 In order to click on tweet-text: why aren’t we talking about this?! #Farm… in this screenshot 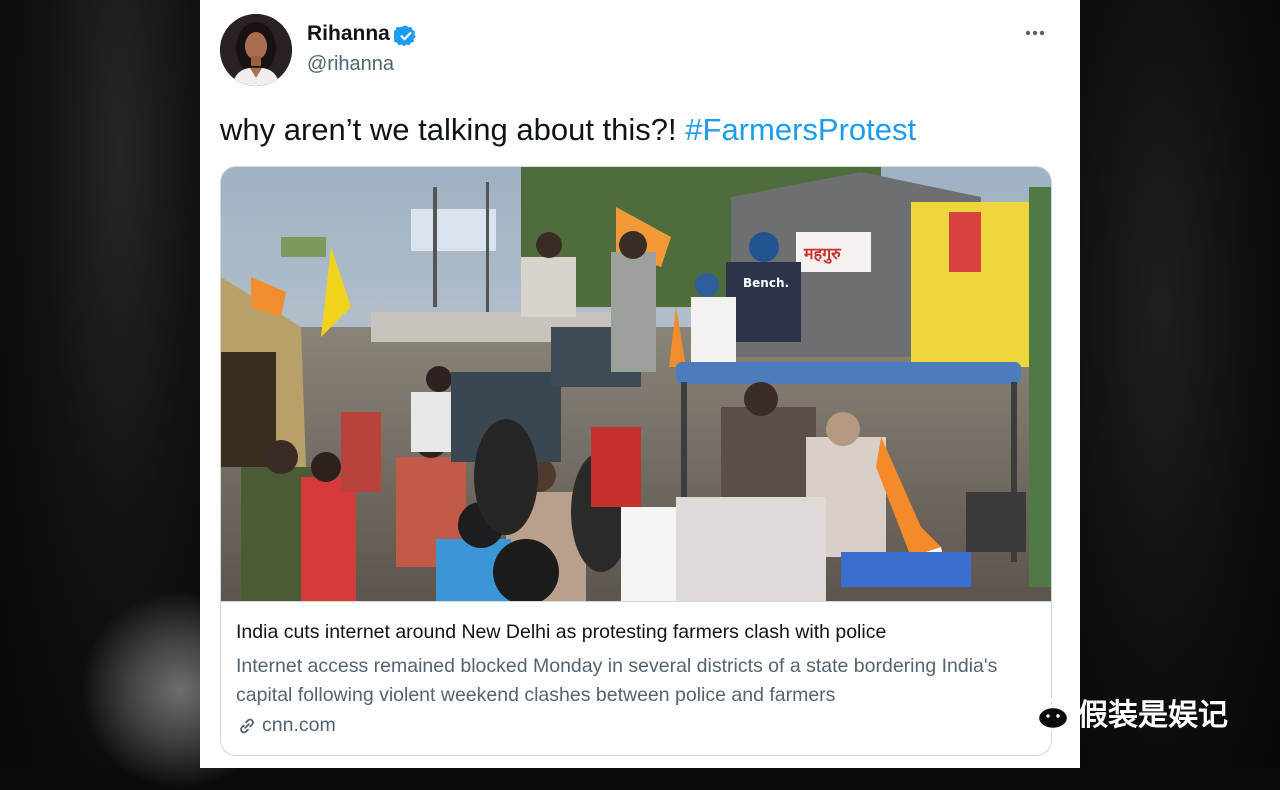, I will do `click(568, 130)`.